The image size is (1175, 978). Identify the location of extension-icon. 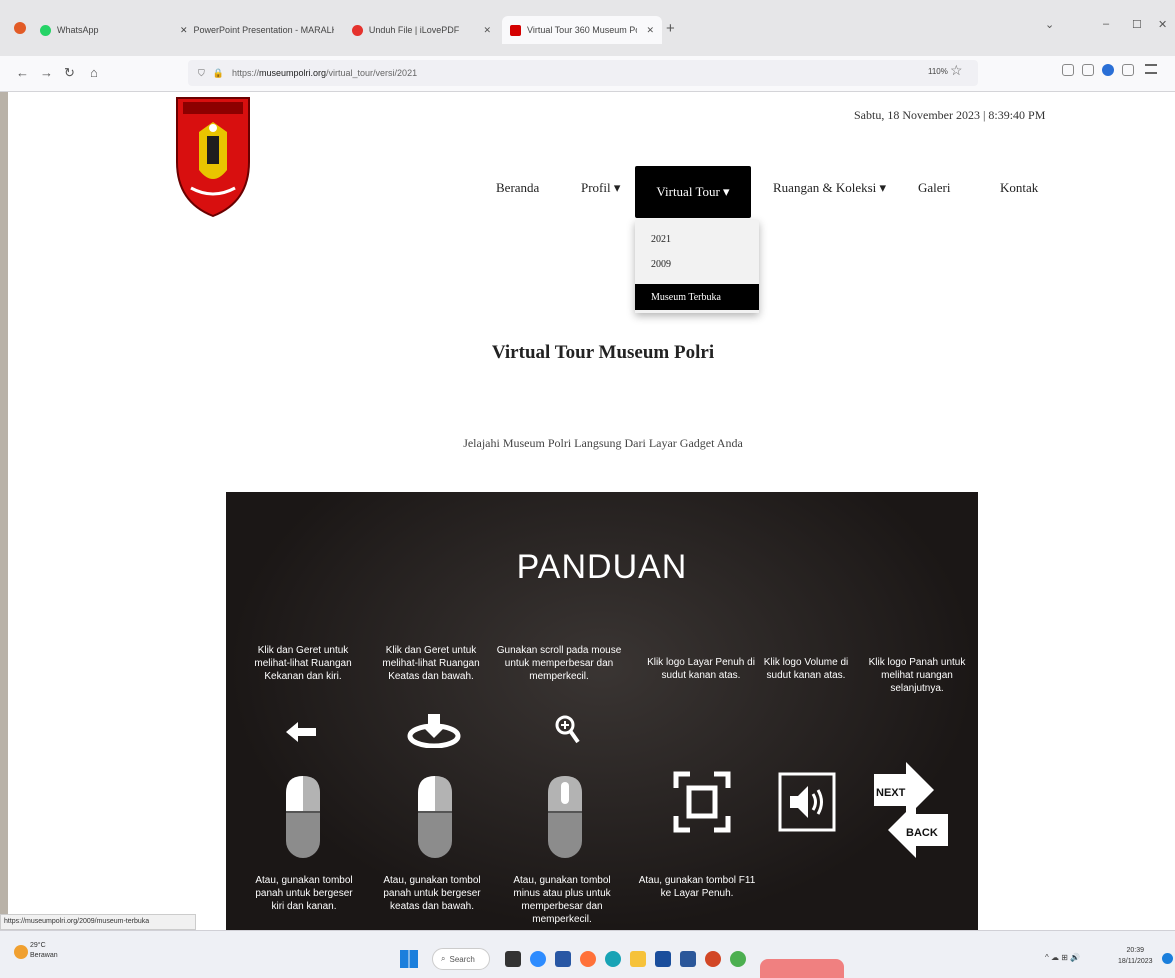
(1108, 70).